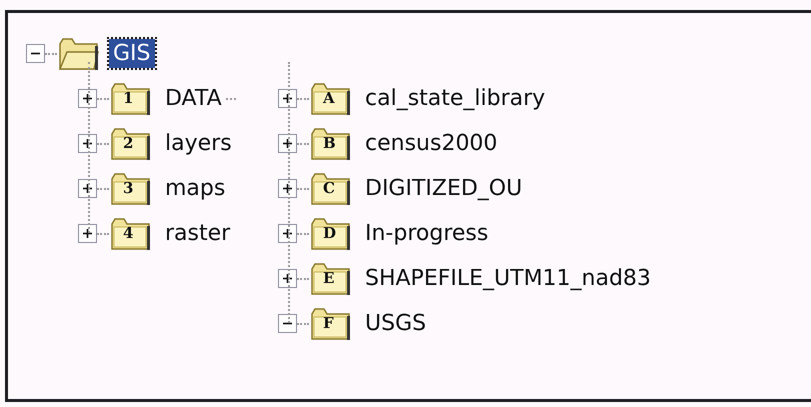 This screenshot has height=407, width=811. Describe the element at coordinates (193, 98) in the screenshot. I see `folder-label: DATA` at that location.